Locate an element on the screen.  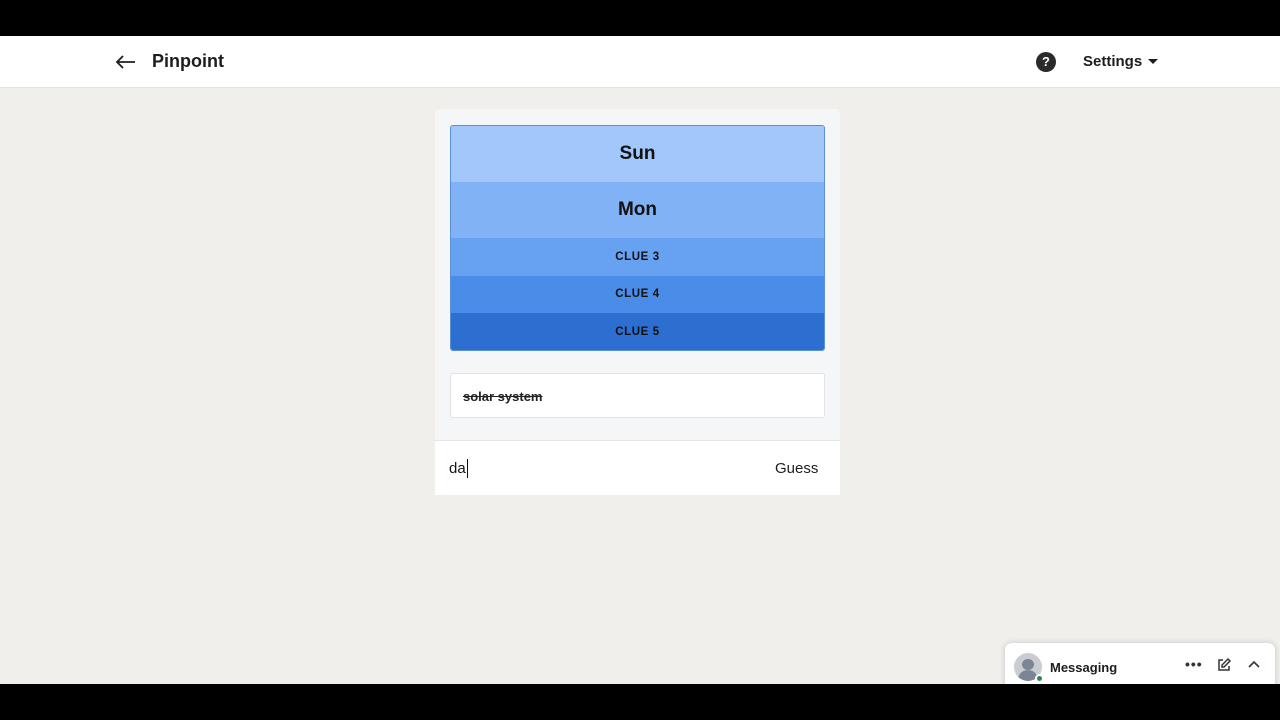
chevron-up-icon-svg is located at coordinates (1254, 664).